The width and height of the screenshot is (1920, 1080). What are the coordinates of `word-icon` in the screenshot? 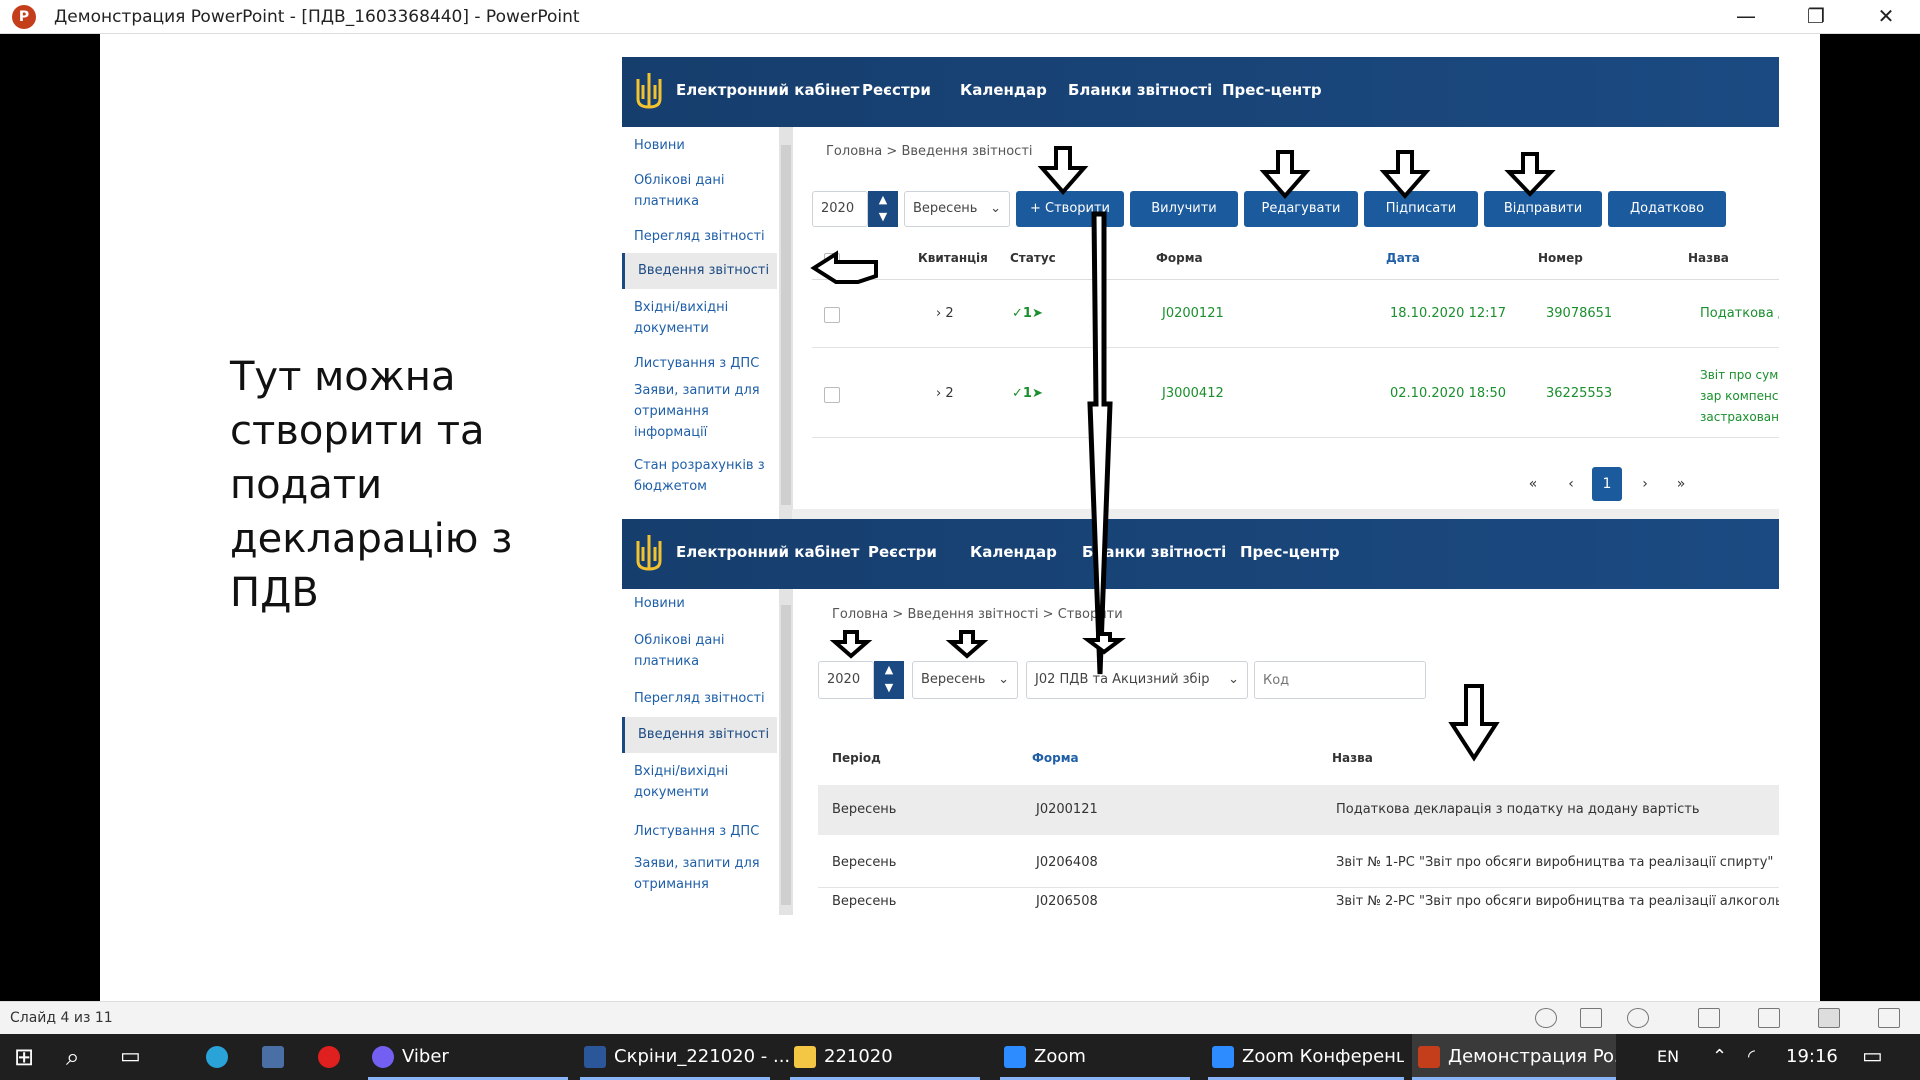 It's located at (595, 1057).